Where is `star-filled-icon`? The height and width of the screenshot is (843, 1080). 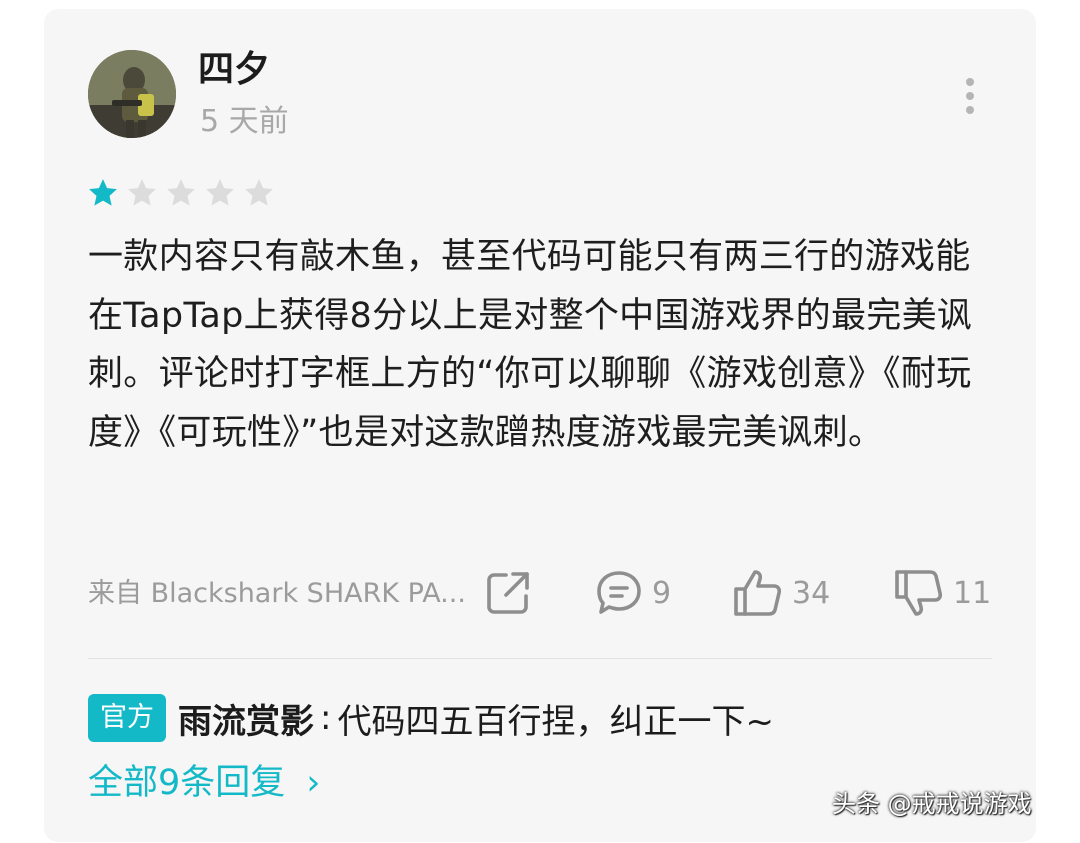 star-filled-icon is located at coordinates (103, 192).